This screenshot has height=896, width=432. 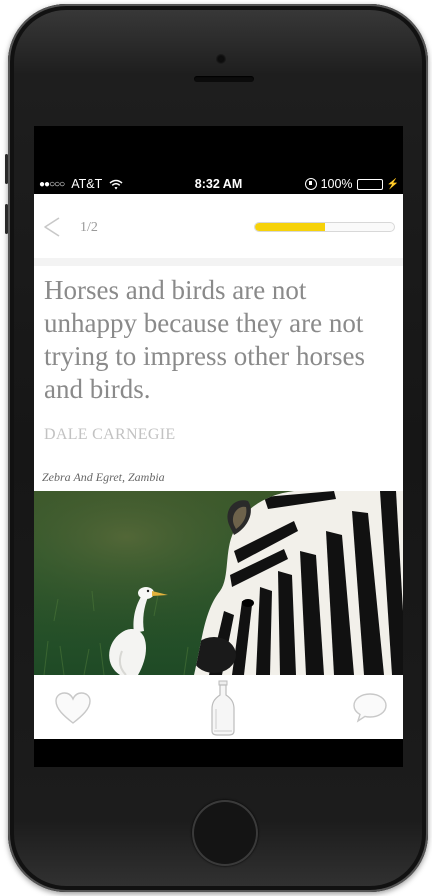 I want to click on charging-icon: ⚡, so click(x=392, y=184).